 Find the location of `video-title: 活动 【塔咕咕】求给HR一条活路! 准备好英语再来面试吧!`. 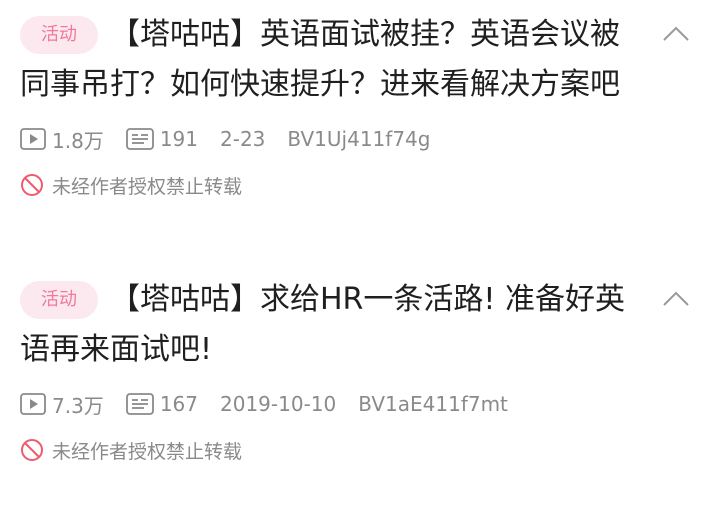

video-title: 活动 【塔咕咕】求给HR一条活路! 准备好英语再来面试吧! is located at coordinates (322, 324).